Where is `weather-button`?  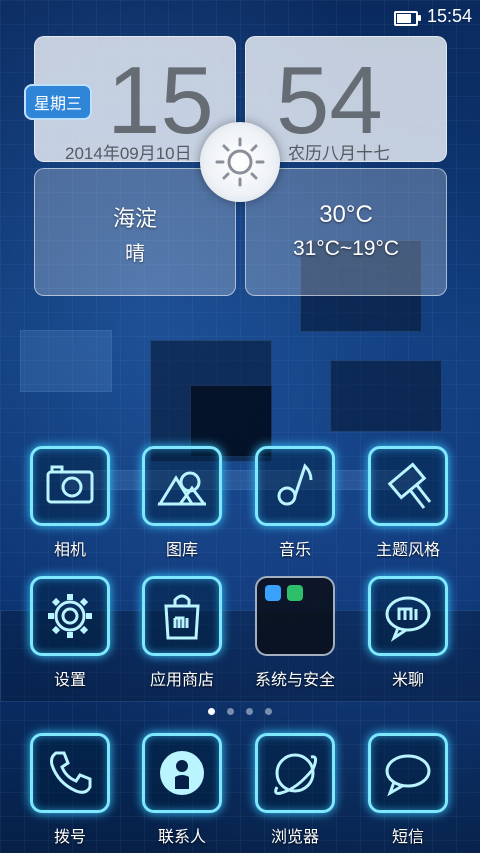 weather-button is located at coordinates (240, 162).